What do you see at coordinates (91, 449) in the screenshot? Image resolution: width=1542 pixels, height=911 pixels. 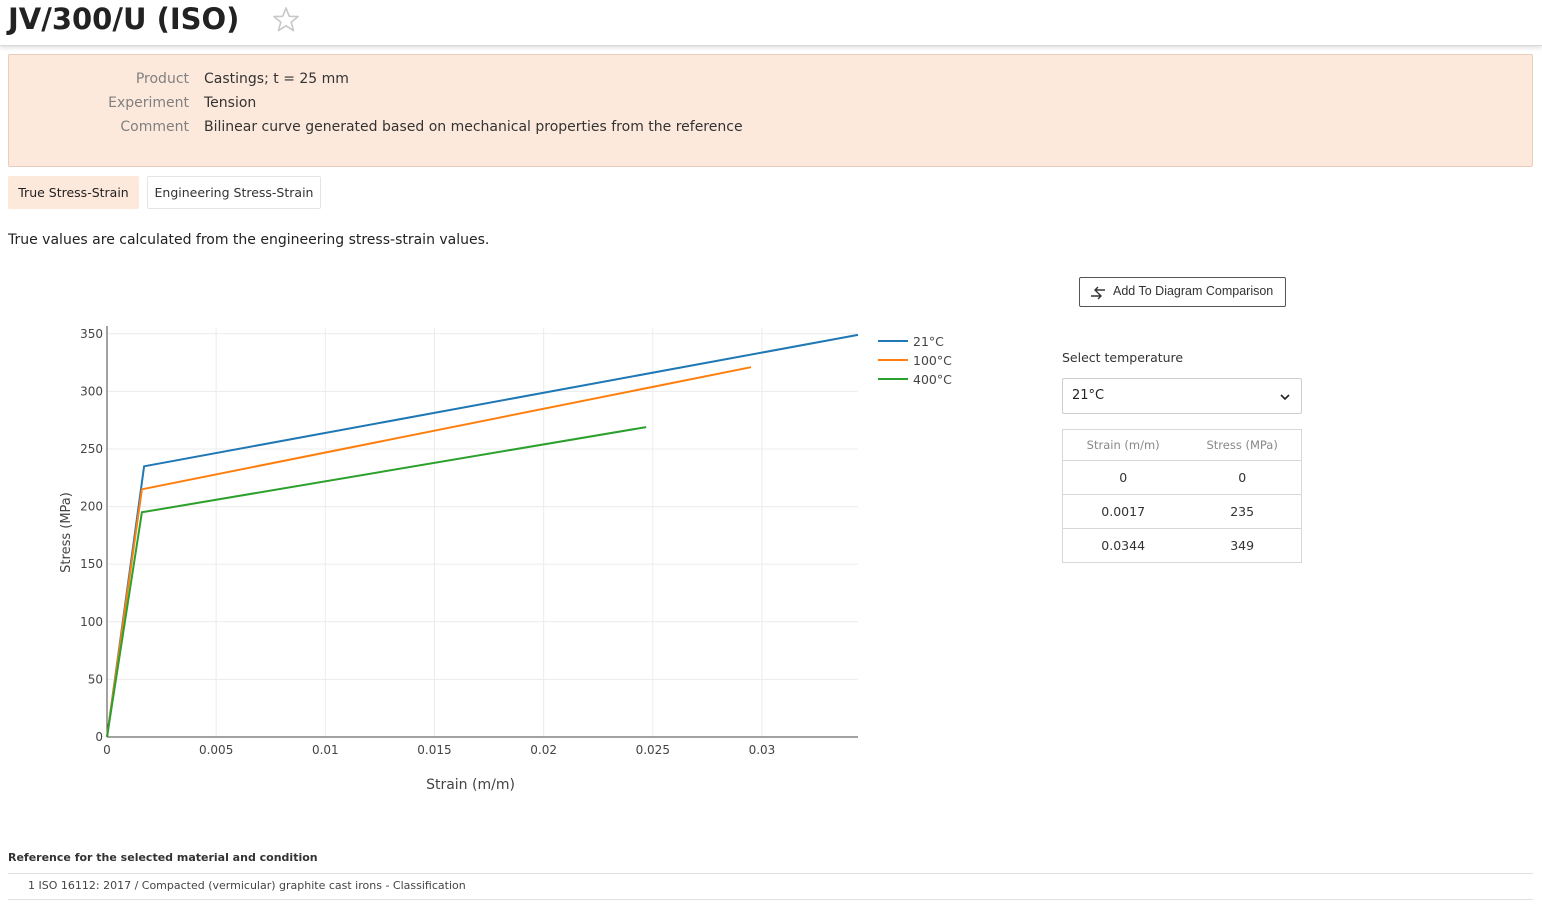 I see `y-tick-label: 250` at bounding box center [91, 449].